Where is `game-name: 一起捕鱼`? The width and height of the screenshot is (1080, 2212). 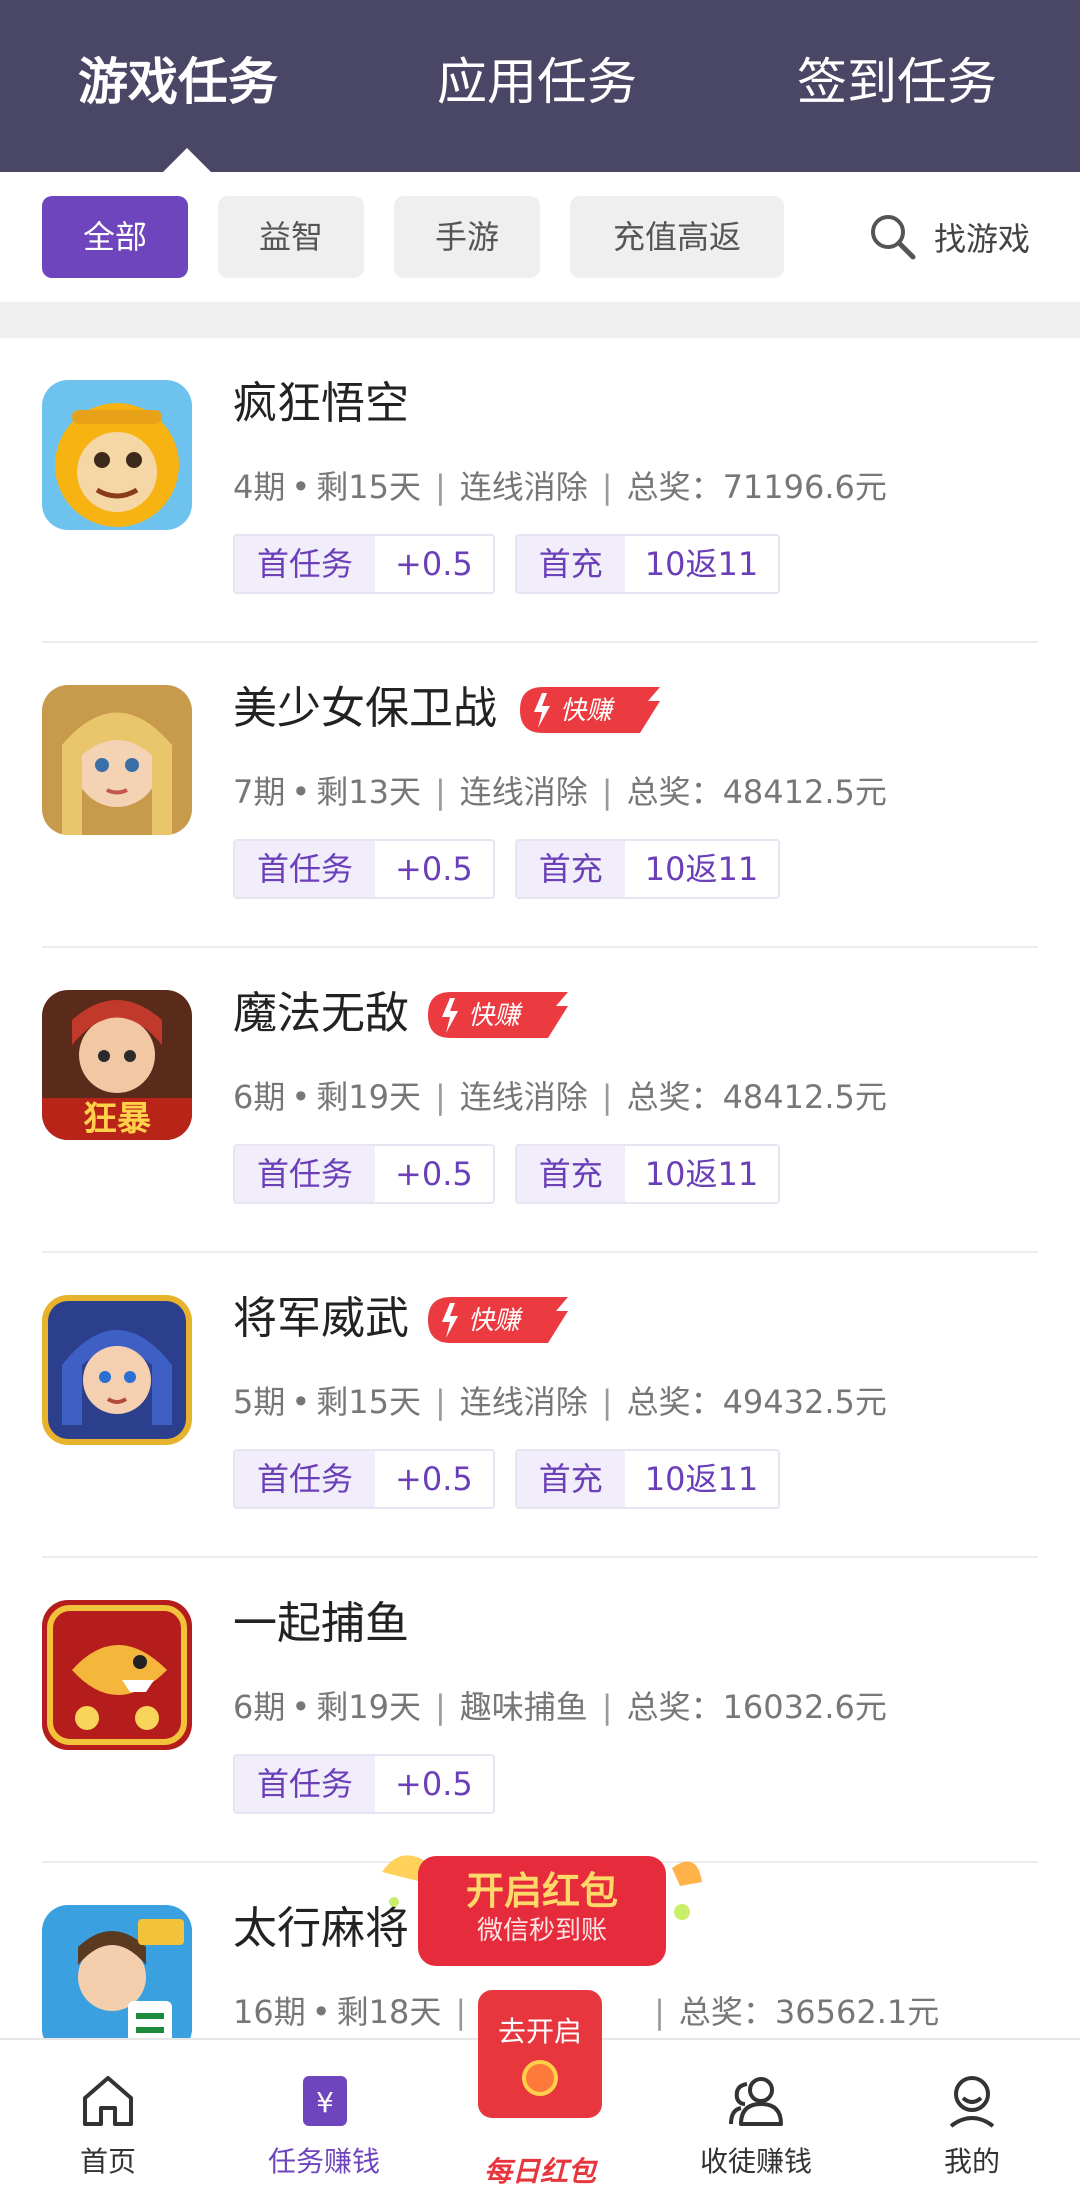
game-name: 一起捕鱼 is located at coordinates (321, 1623).